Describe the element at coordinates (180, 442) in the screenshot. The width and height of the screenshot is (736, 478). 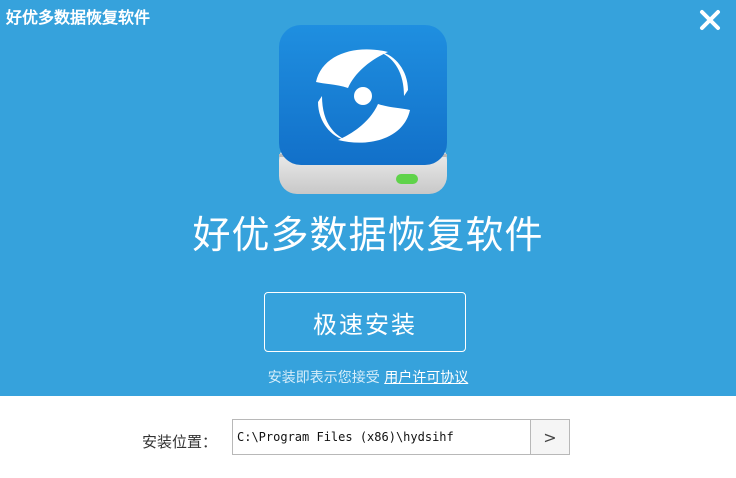
I see `install-location-label: 安装位置：` at that location.